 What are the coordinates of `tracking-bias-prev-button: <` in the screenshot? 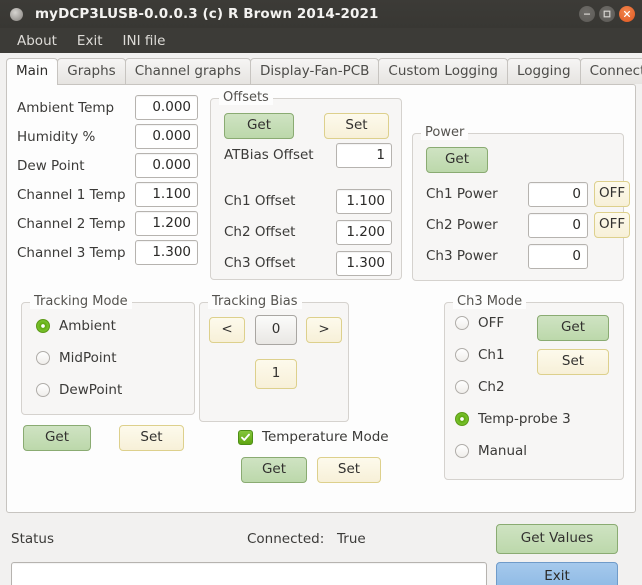 It's located at (227, 330).